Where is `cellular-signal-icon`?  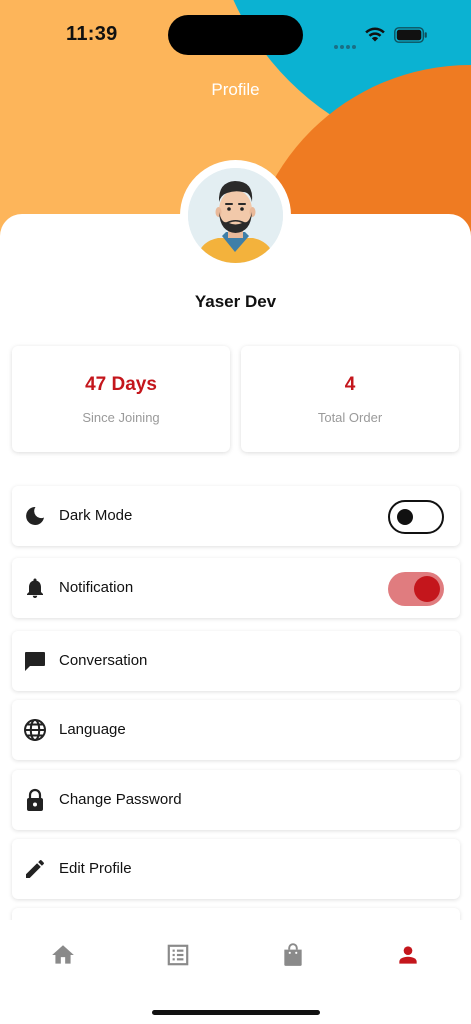 cellular-signal-icon is located at coordinates (346, 42).